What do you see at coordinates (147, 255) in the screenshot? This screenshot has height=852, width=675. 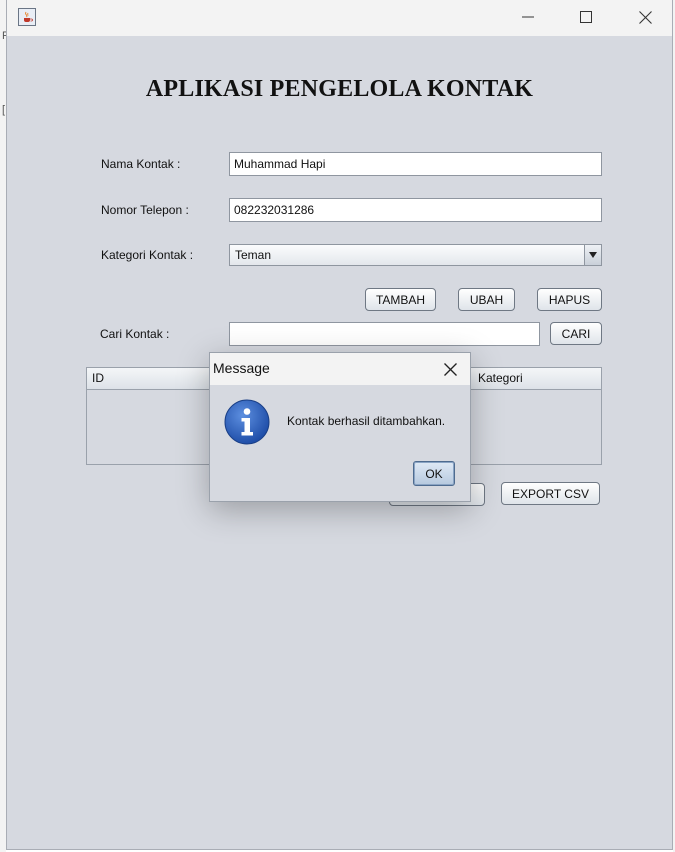 I see `kategori-kontak-label: Kategori Kontak :` at bounding box center [147, 255].